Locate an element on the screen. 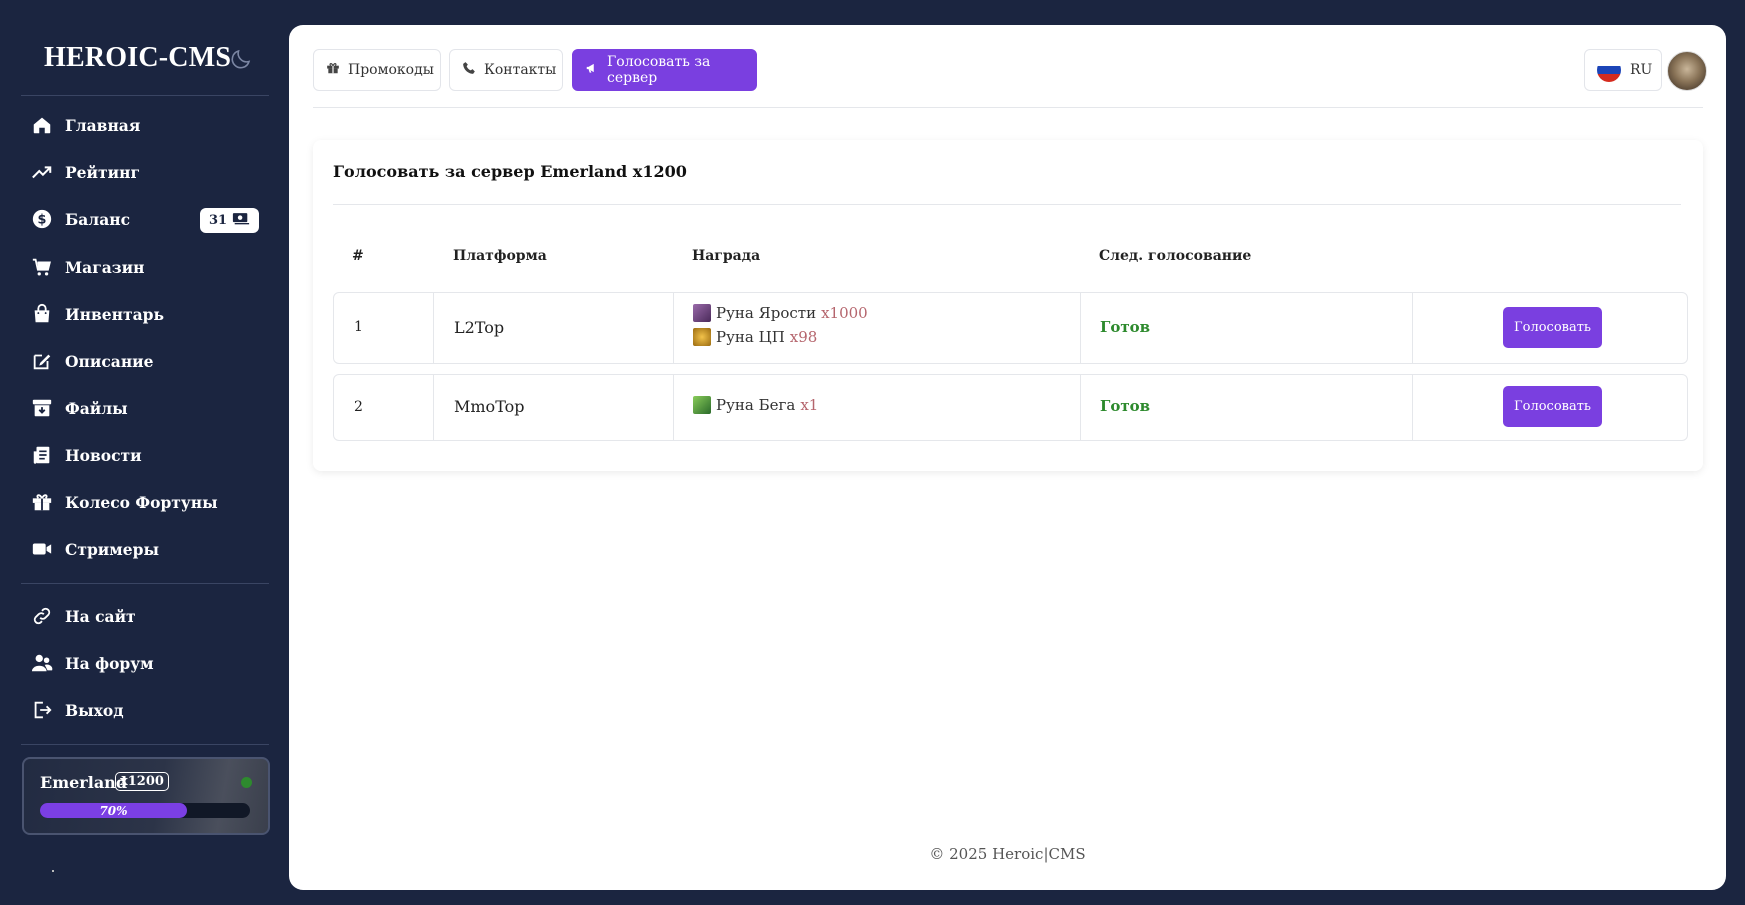 Image resolution: width=1745 pixels, height=905 pixels. sidebar-item-label: Новости is located at coordinates (103, 455).